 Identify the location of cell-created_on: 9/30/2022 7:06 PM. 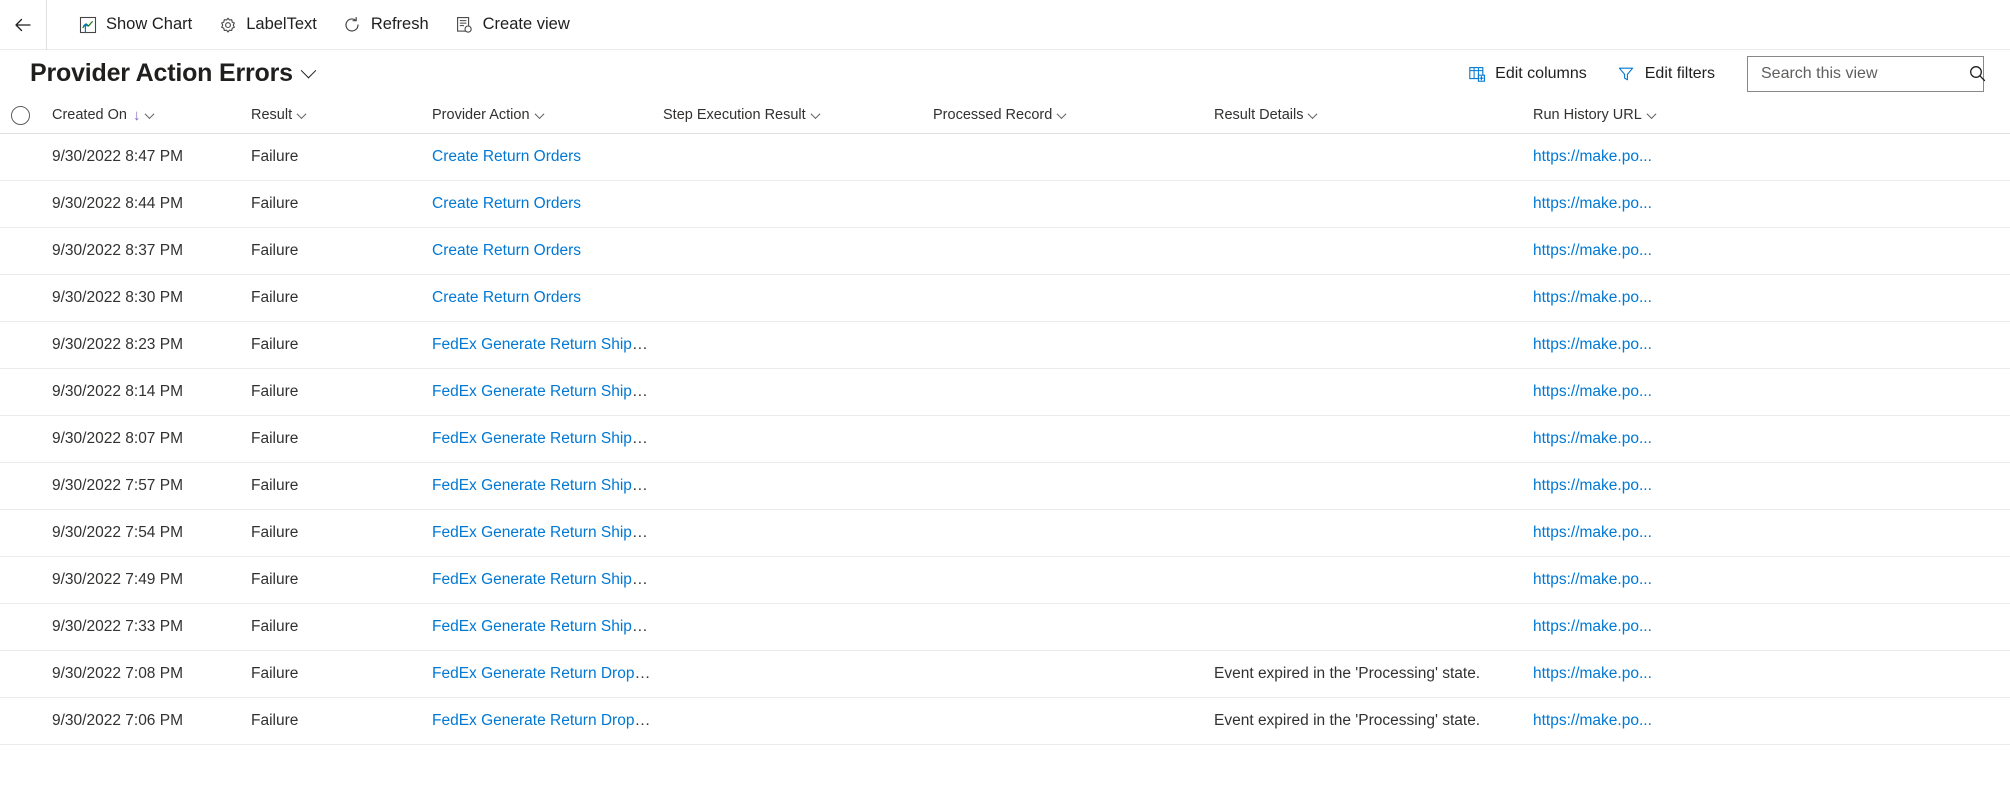
(151, 721).